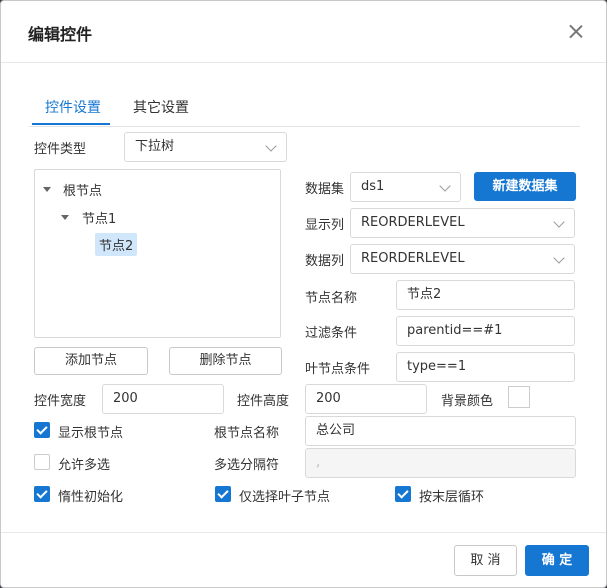  What do you see at coordinates (263, 401) in the screenshot?
I see `height-label: 控件高度` at bounding box center [263, 401].